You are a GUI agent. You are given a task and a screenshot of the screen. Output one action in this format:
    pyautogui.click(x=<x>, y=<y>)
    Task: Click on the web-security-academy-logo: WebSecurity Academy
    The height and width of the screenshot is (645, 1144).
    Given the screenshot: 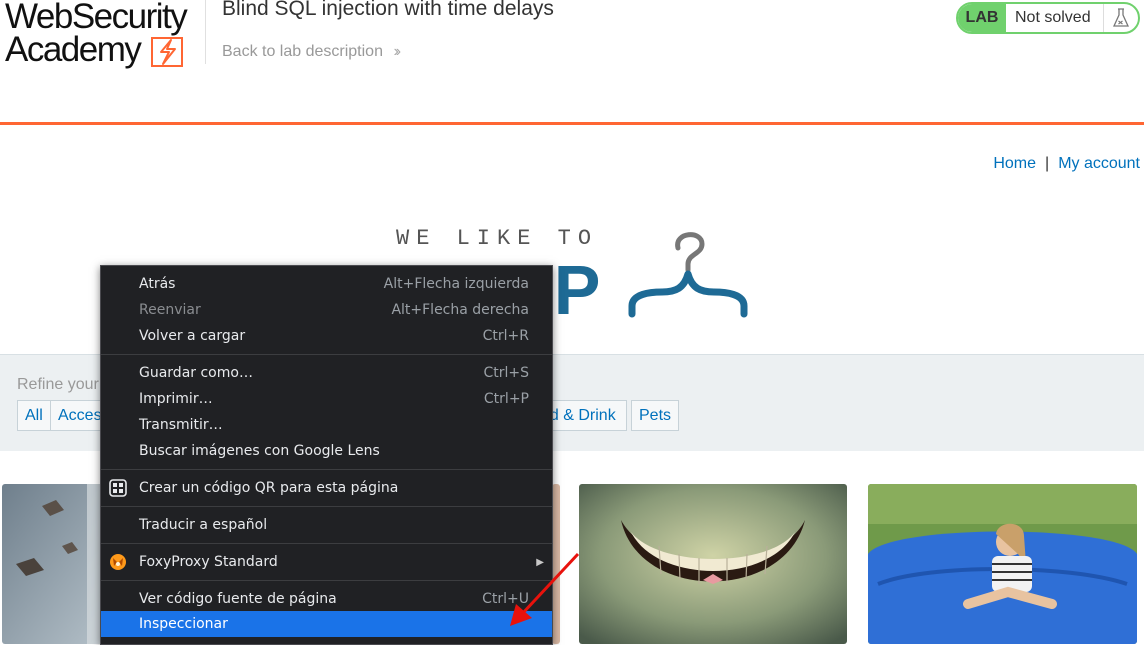 What is the action you would take?
    pyautogui.click(x=105, y=36)
    